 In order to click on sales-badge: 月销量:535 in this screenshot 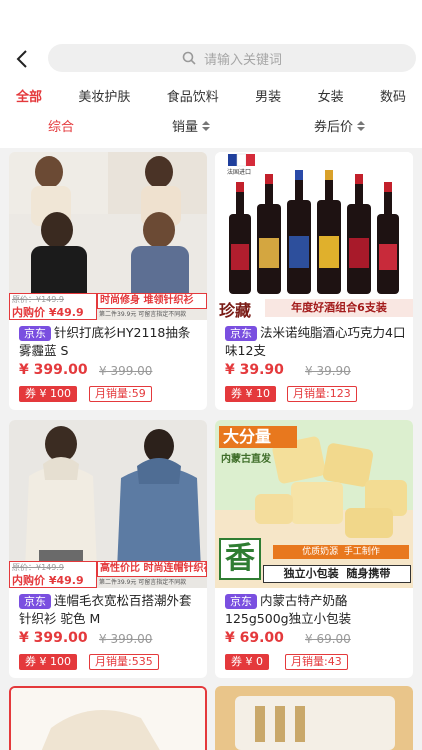, I will do `click(124, 662)`.